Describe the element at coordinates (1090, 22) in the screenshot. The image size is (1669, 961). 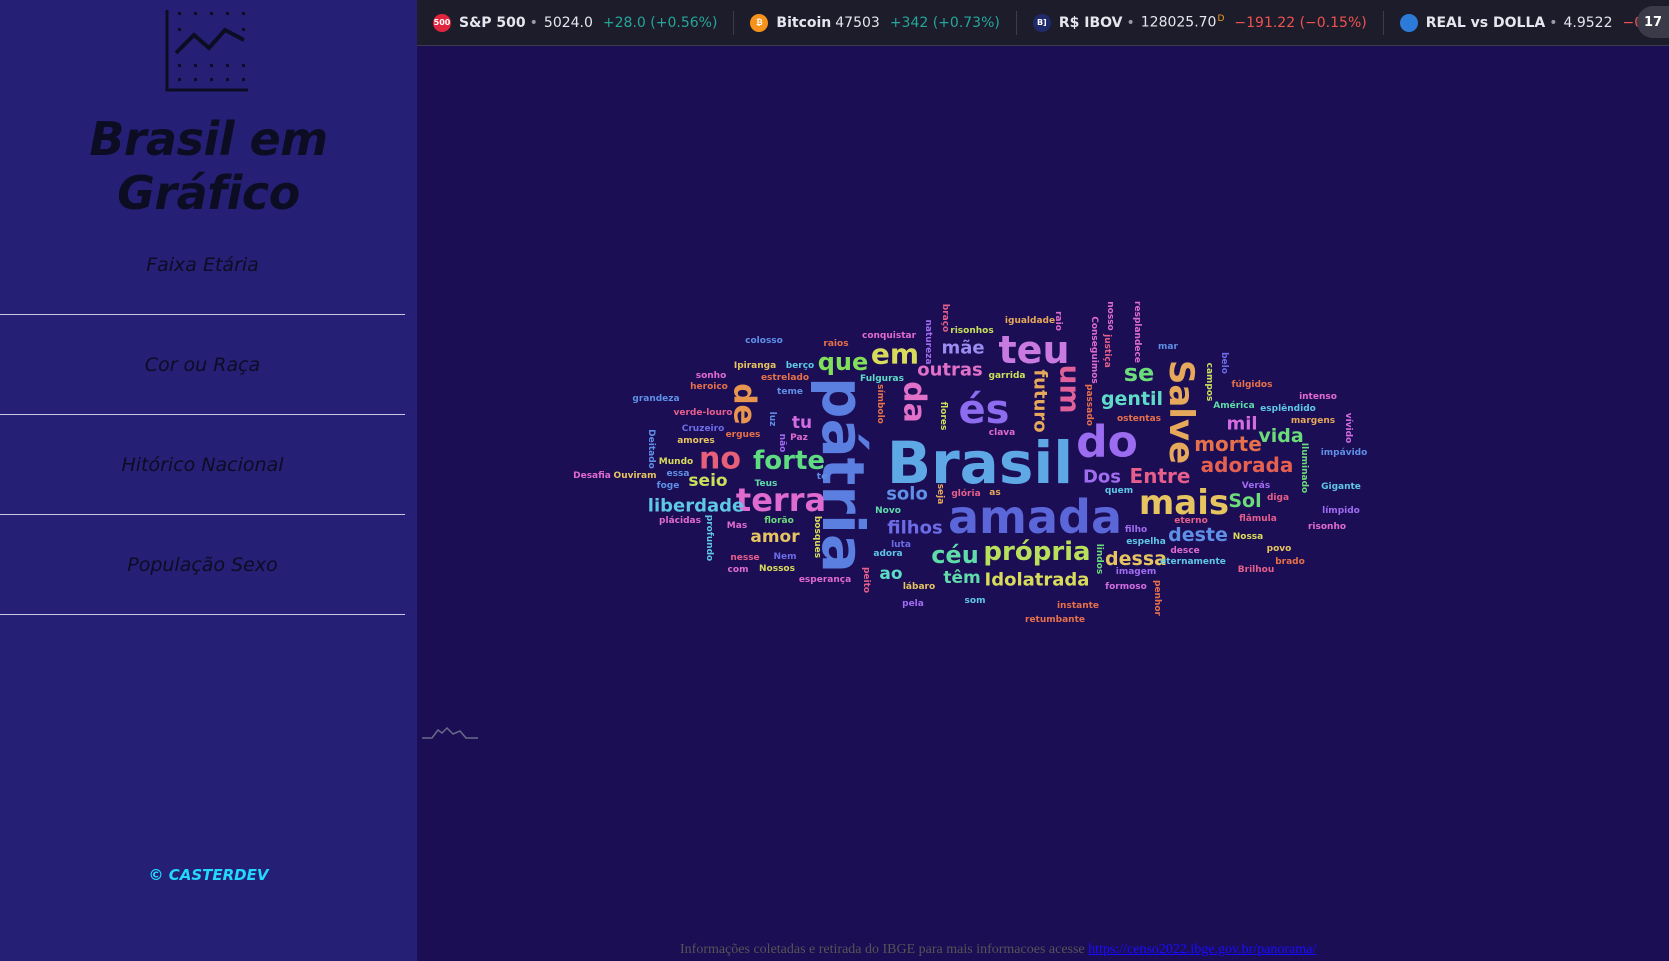
I see `ticker-name: R$ IBOV` at that location.